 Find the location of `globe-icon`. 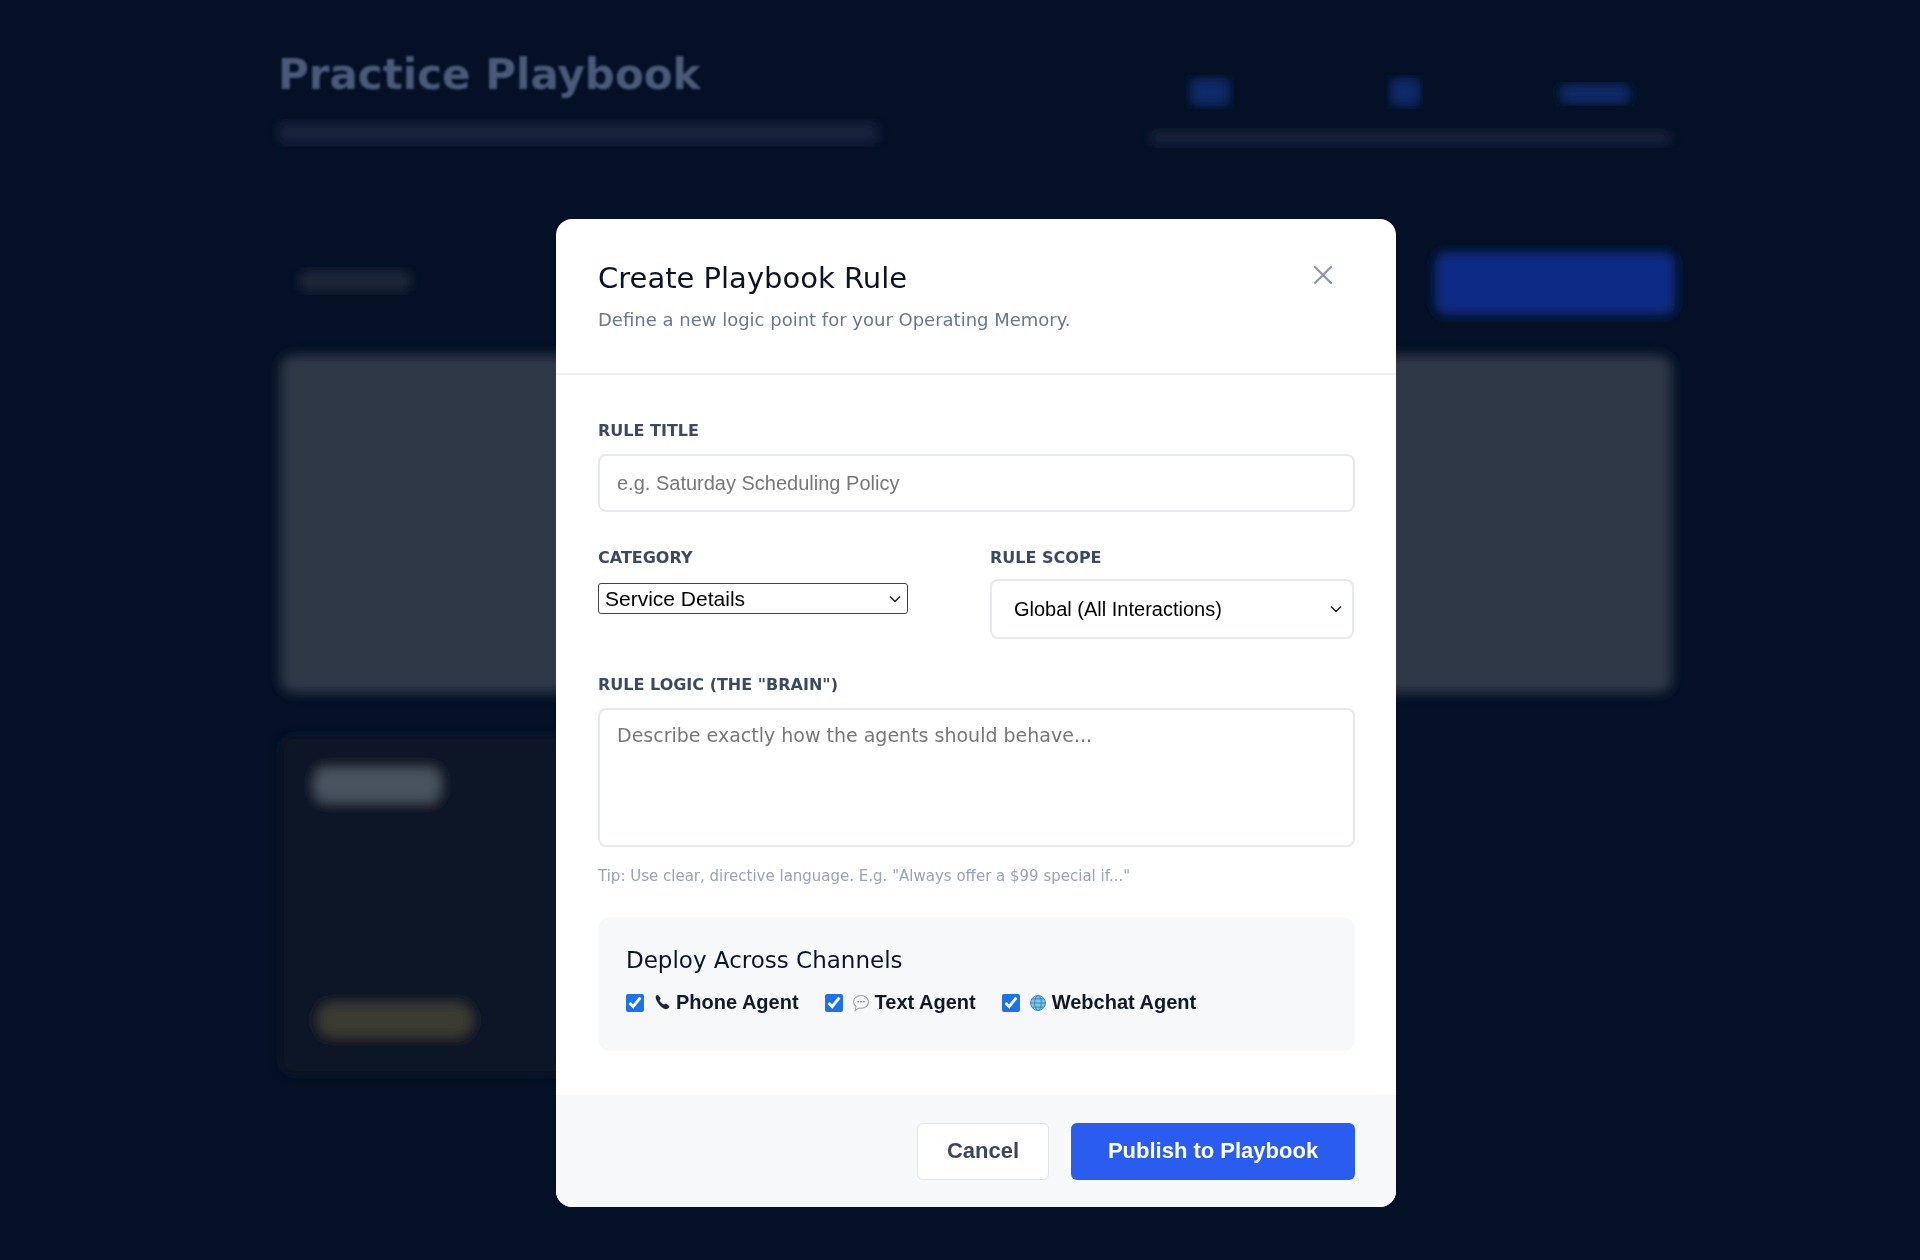

globe-icon is located at coordinates (1037, 1002).